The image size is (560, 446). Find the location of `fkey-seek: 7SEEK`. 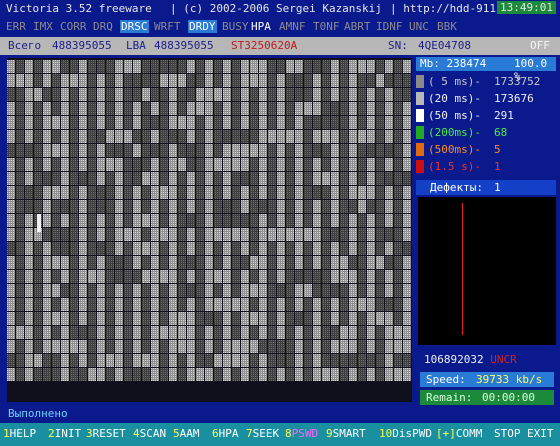

fkey-seek: 7SEEK is located at coordinates (262, 433).